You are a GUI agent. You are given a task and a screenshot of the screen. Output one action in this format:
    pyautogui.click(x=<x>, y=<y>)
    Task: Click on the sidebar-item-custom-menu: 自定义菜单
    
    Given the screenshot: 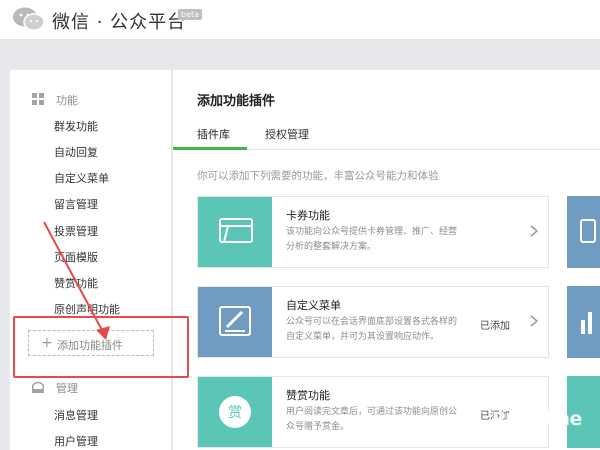 What is the action you would take?
    pyautogui.click(x=81, y=178)
    